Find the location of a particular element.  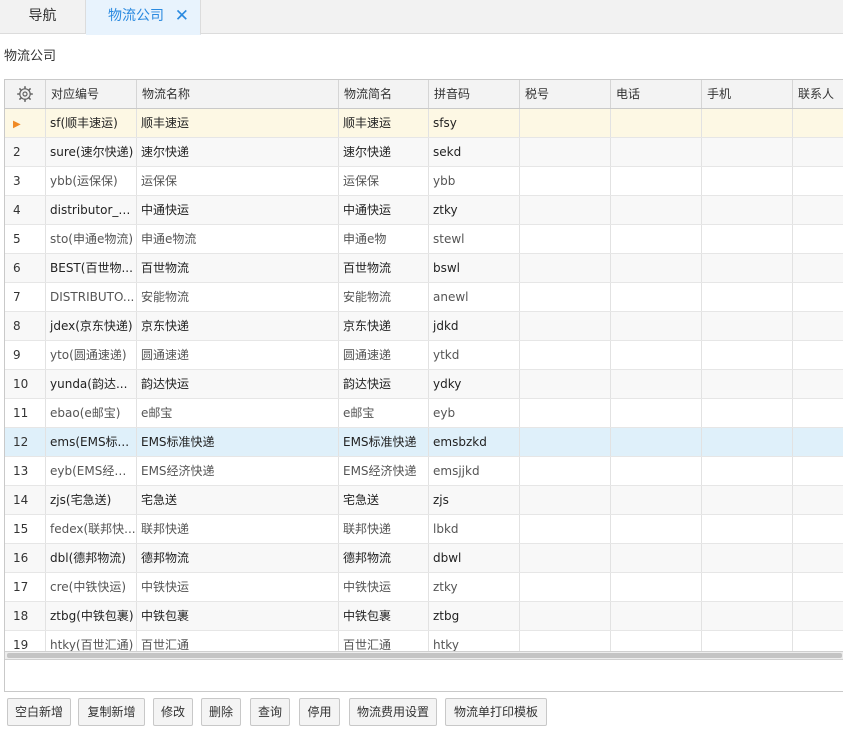

table-row: ▶ sf(顺丰速运) 顺丰速运 顺丰速运 sfsy is located at coordinates (424, 123).